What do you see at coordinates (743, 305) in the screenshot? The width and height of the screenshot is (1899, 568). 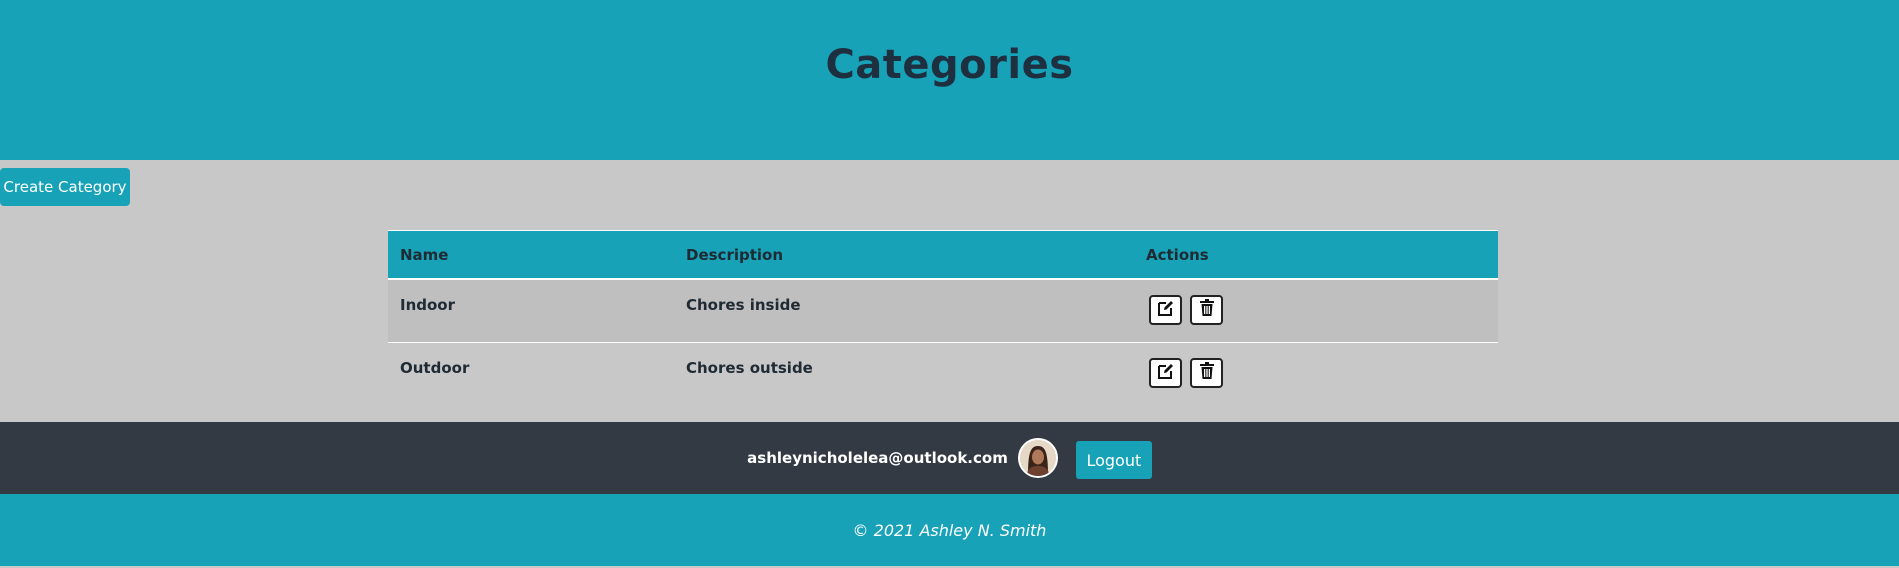 I see `category-description: Chores inside` at bounding box center [743, 305].